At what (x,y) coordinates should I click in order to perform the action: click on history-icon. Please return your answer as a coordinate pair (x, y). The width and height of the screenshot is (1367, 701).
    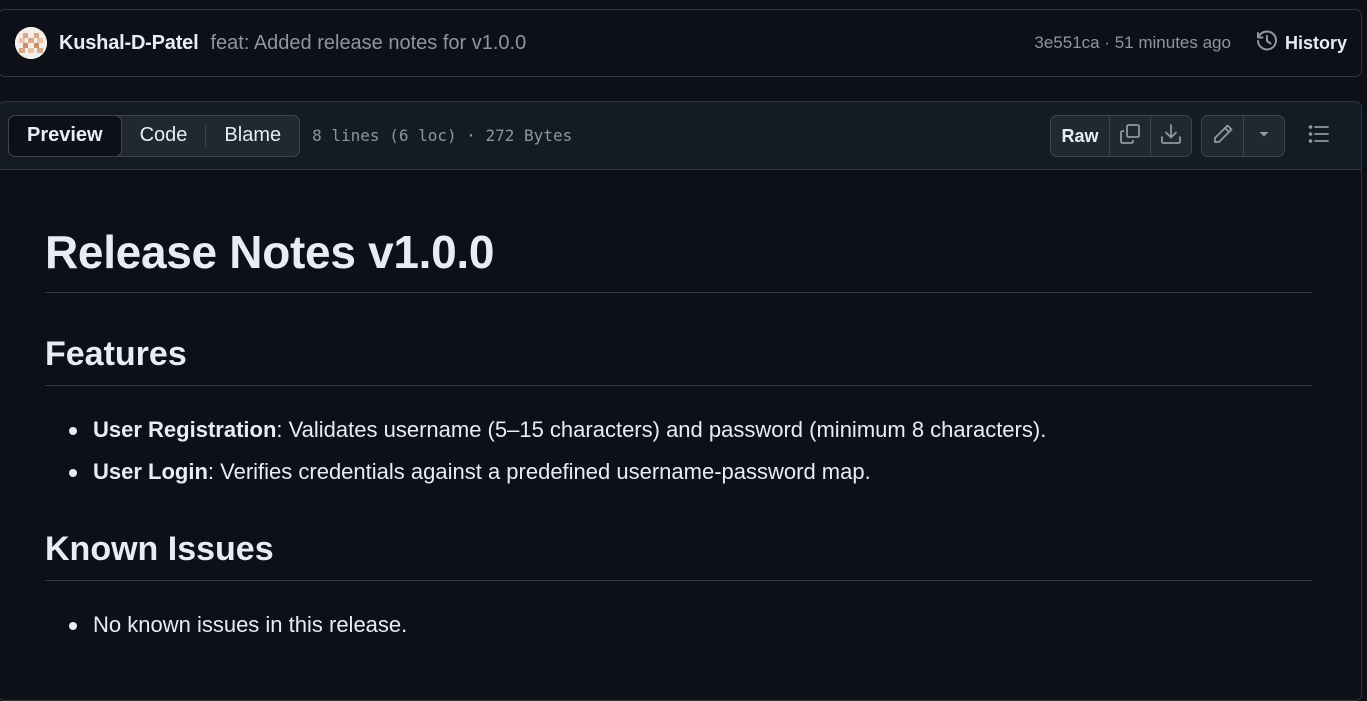
    Looking at the image, I should click on (1267, 43).